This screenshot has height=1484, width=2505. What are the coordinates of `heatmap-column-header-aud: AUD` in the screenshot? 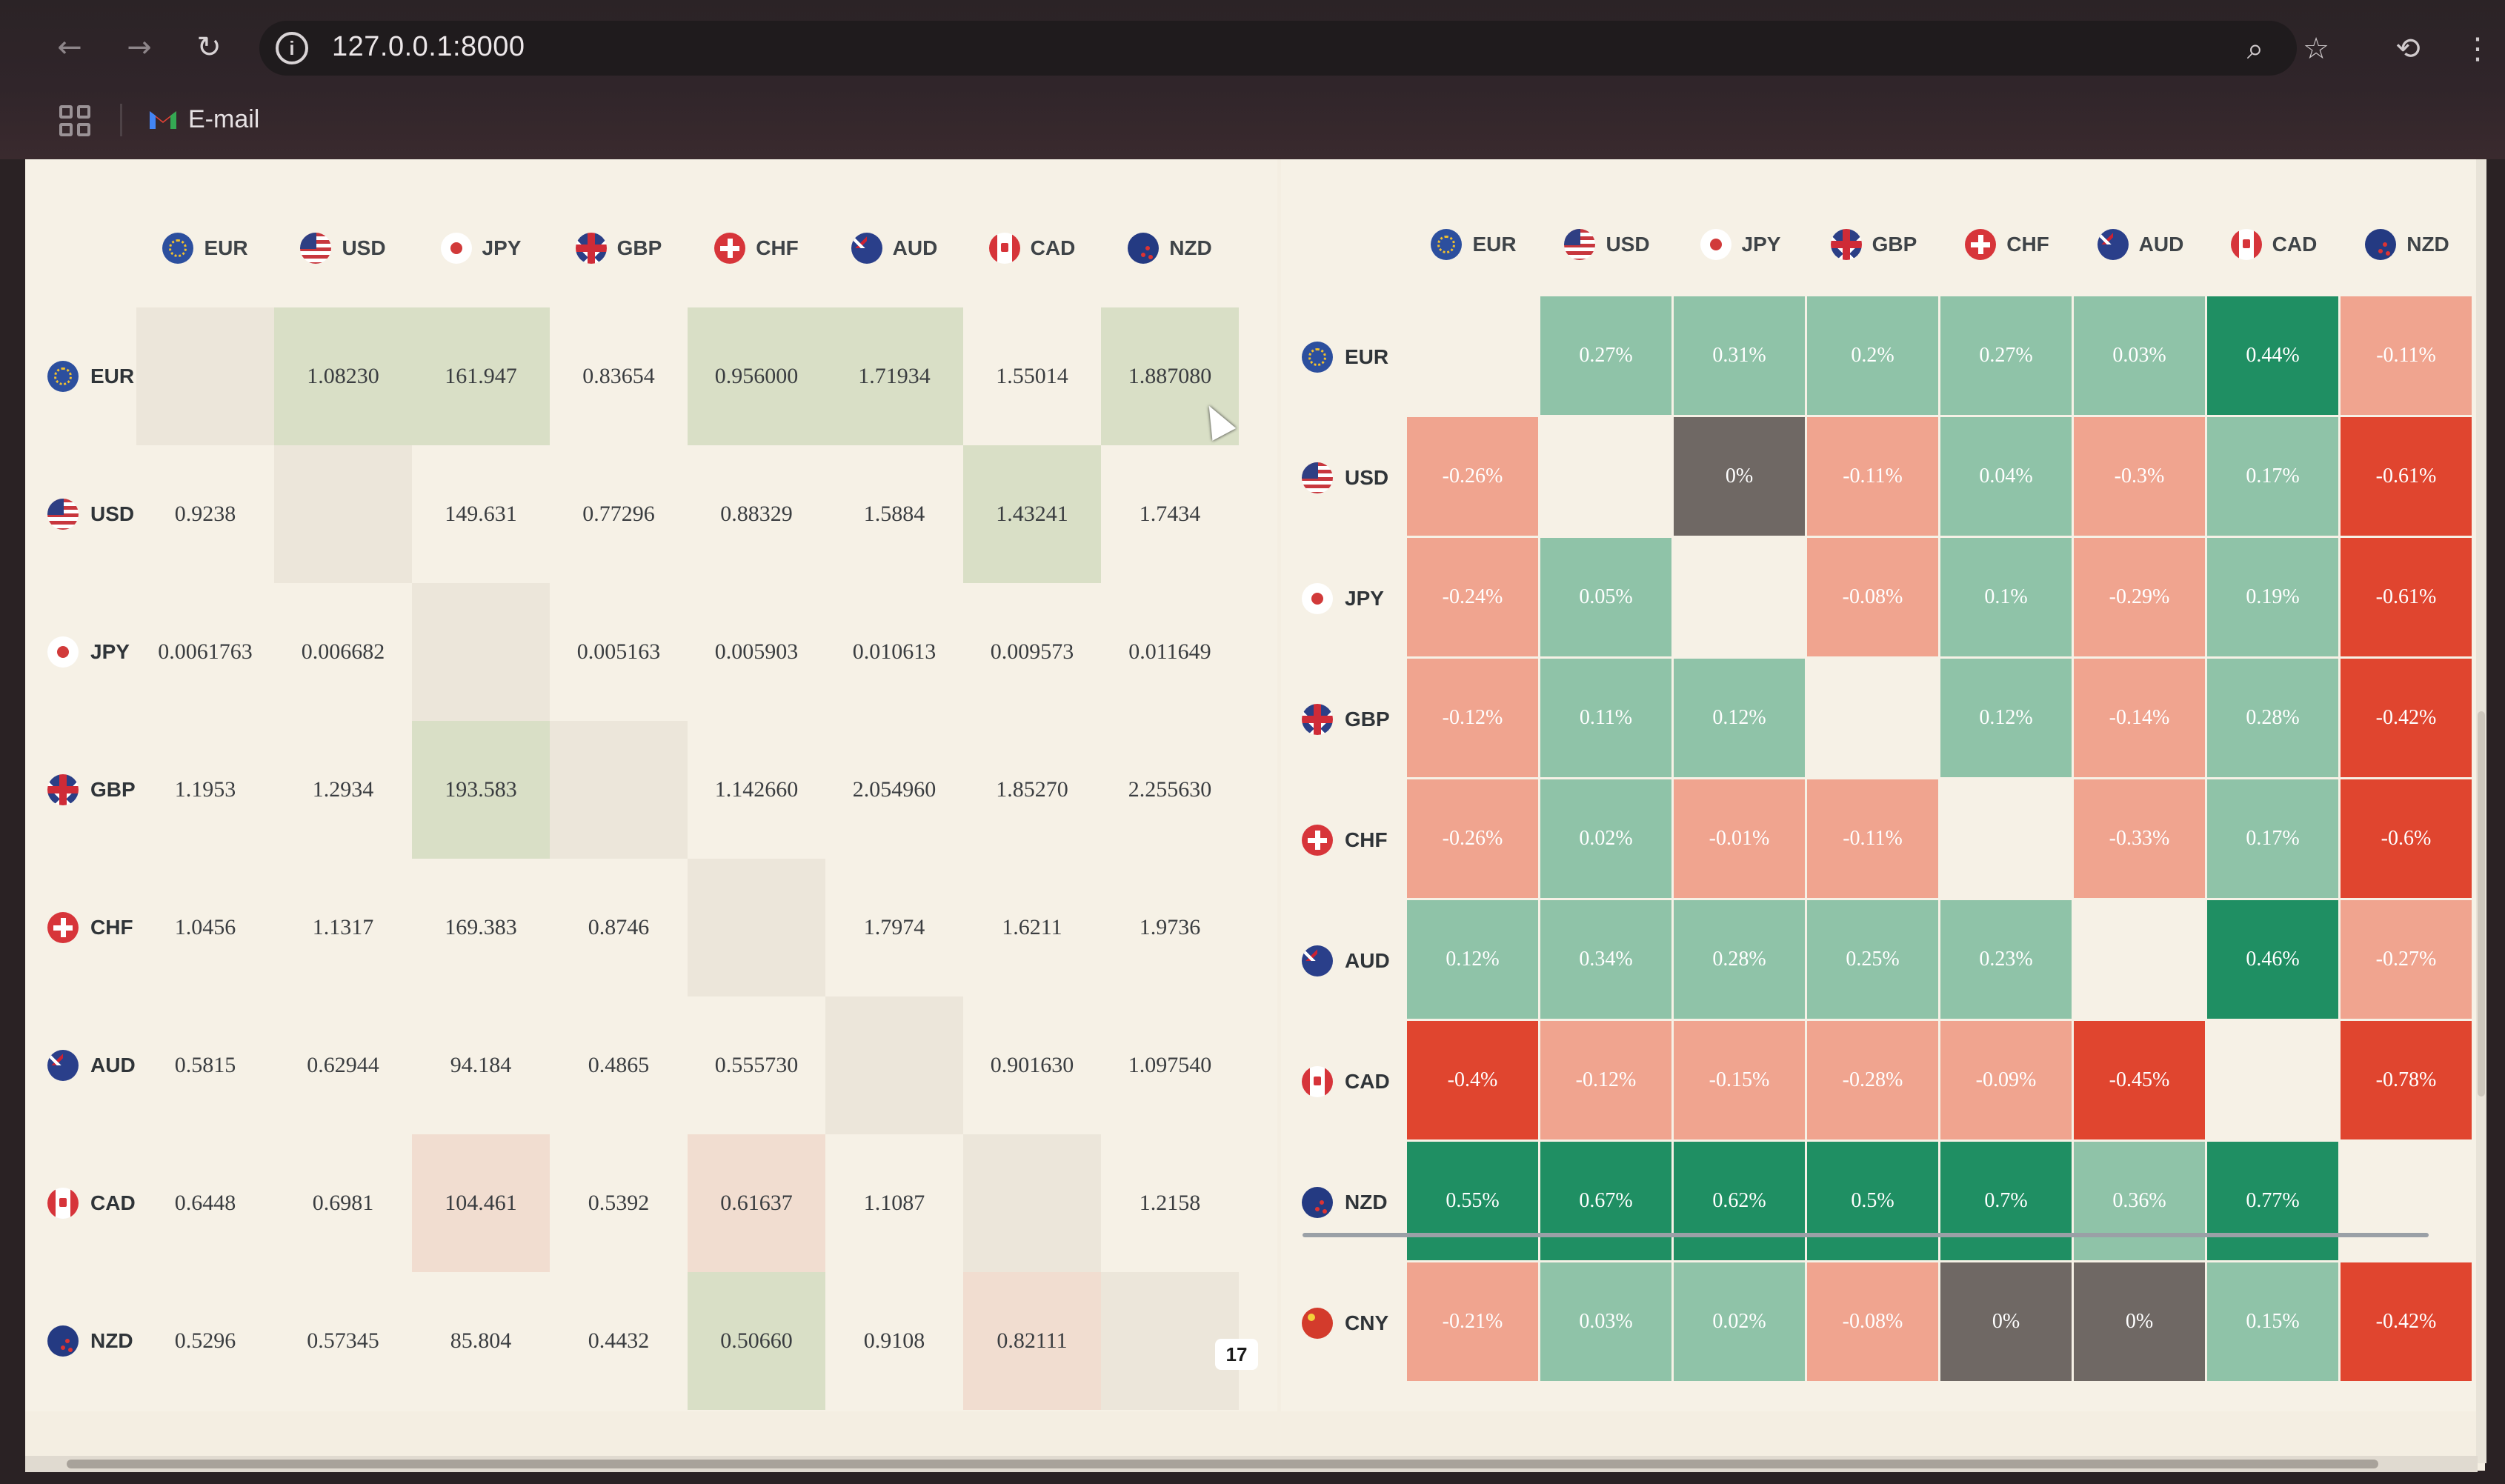 It's located at (2140, 244).